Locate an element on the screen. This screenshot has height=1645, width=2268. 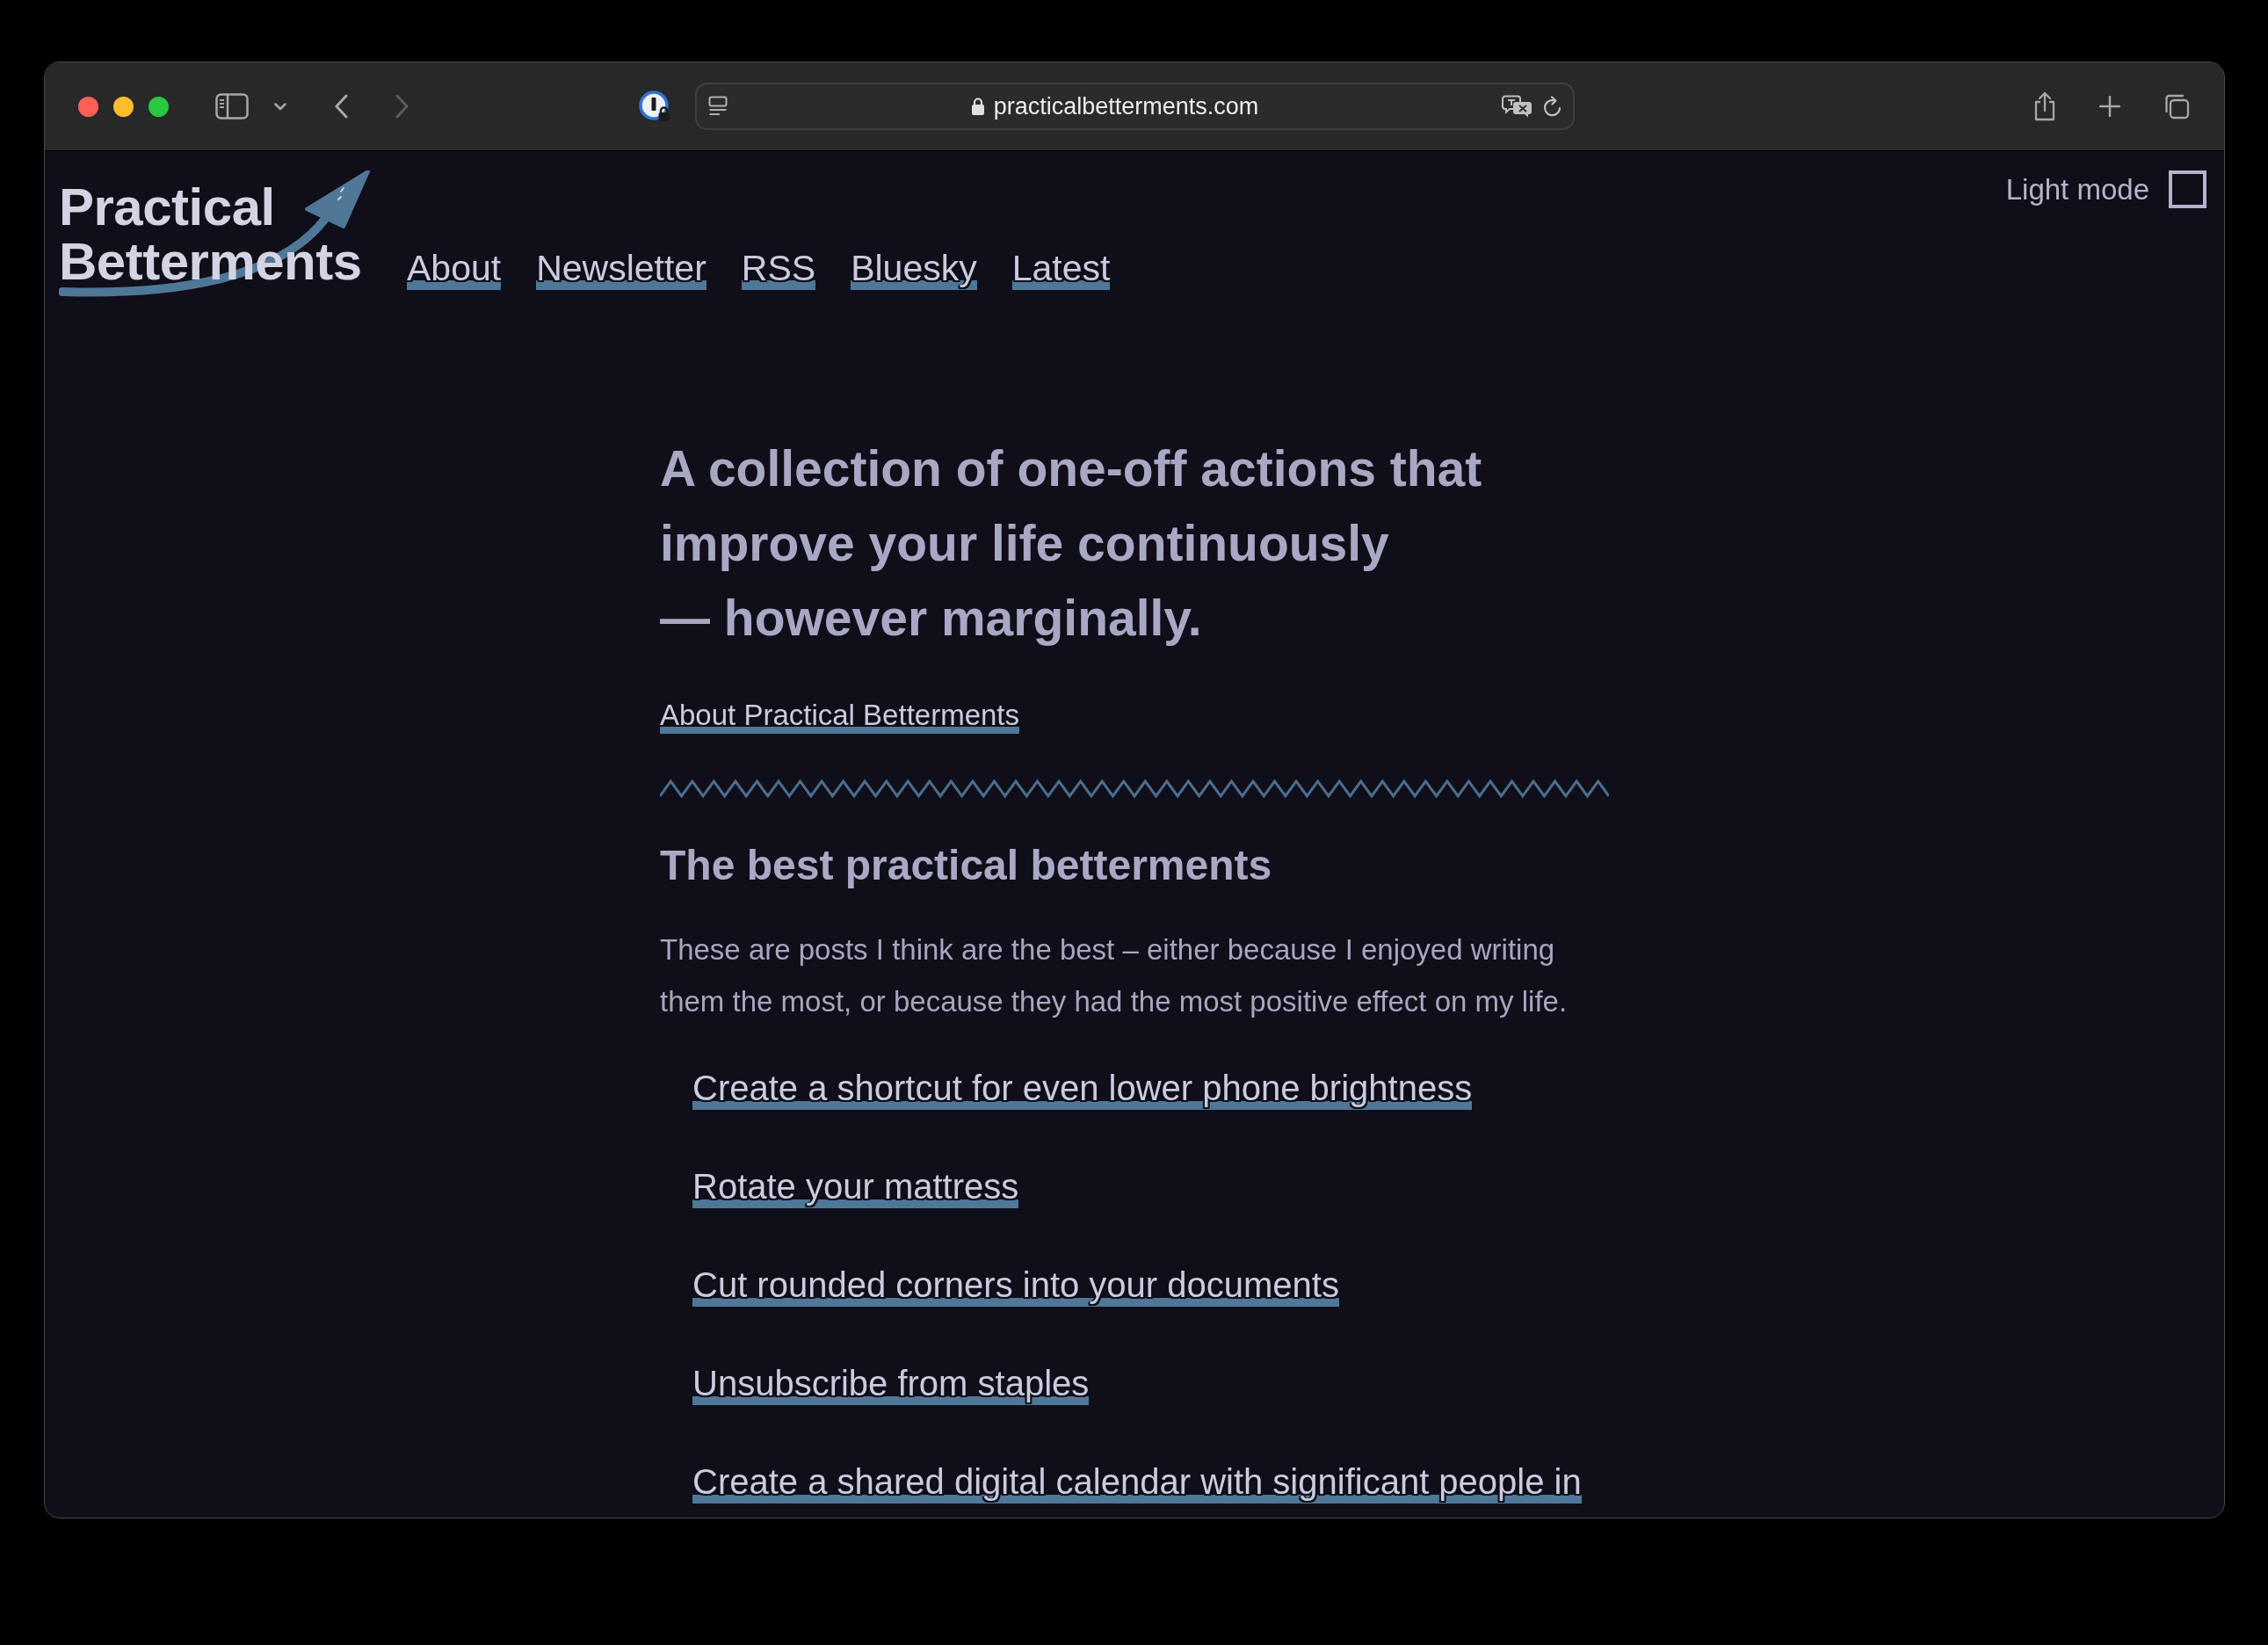
padlock-disc-icon is located at coordinates (654, 106).